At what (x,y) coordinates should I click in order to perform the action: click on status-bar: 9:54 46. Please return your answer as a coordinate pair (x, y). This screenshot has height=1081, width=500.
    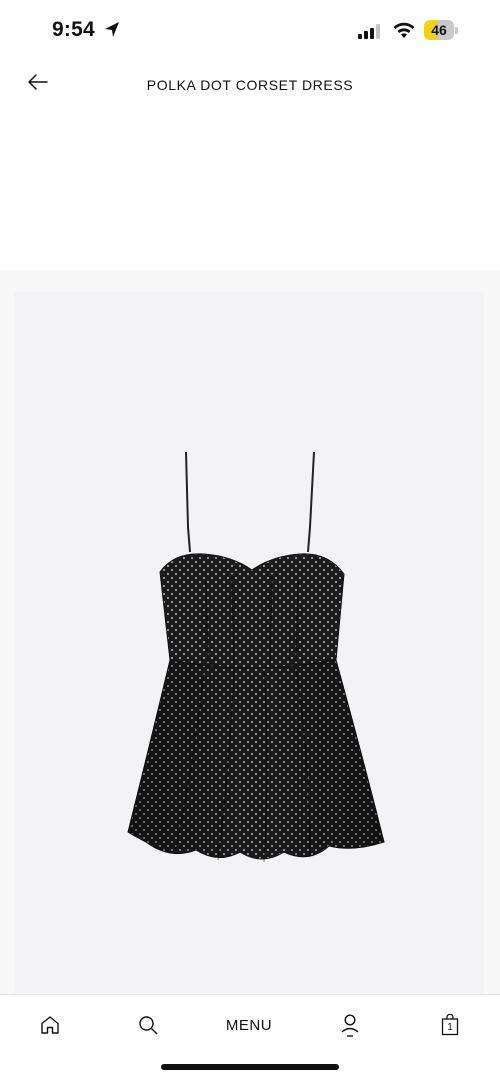
    Looking at the image, I should click on (250, 30).